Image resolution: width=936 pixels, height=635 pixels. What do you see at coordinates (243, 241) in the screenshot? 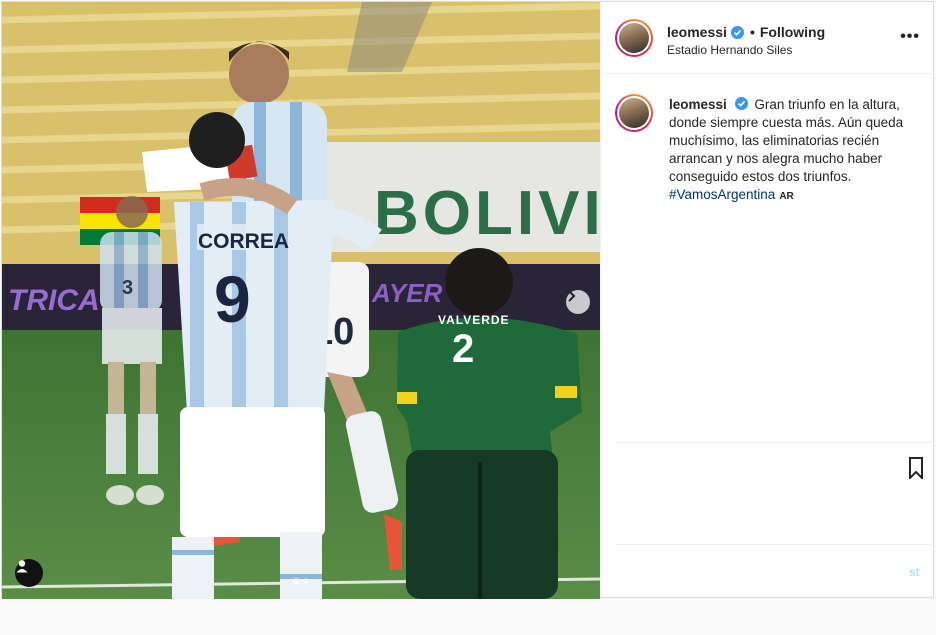
I see `svg-text: CORREA` at bounding box center [243, 241].